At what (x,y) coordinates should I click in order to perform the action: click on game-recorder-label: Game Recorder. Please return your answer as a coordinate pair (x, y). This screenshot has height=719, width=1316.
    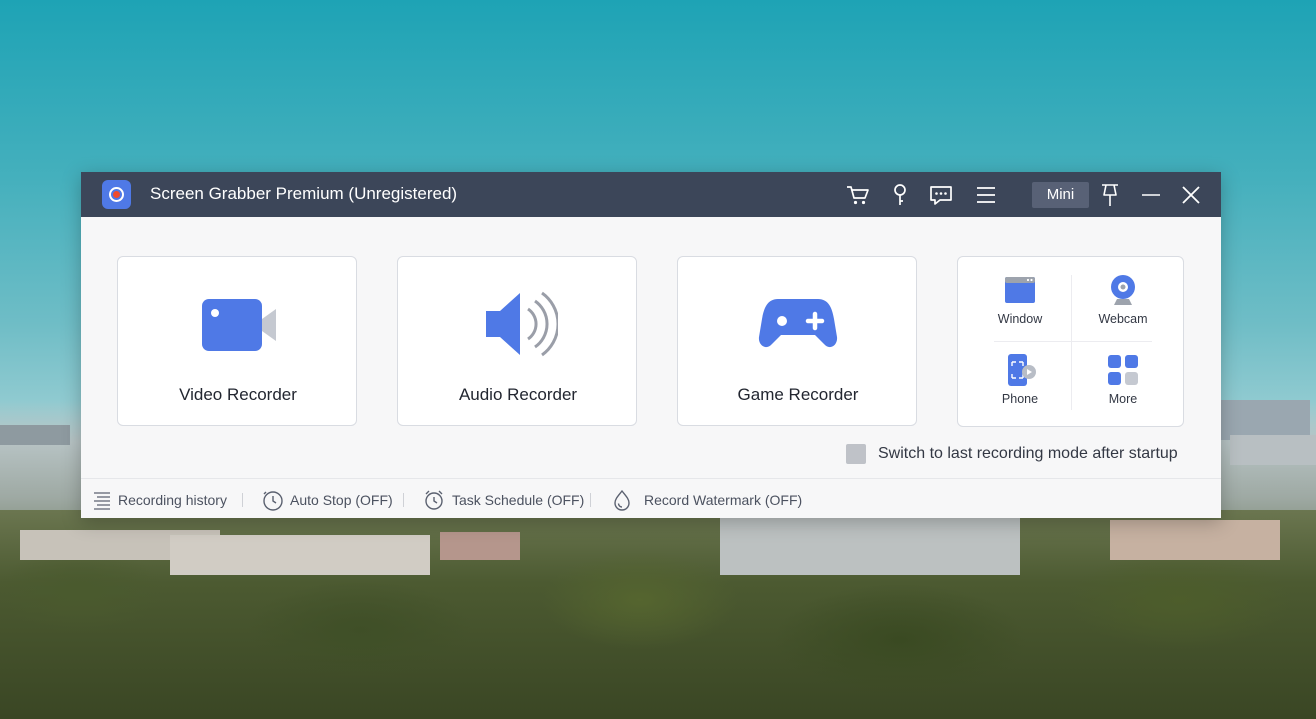
    Looking at the image, I should click on (798, 394).